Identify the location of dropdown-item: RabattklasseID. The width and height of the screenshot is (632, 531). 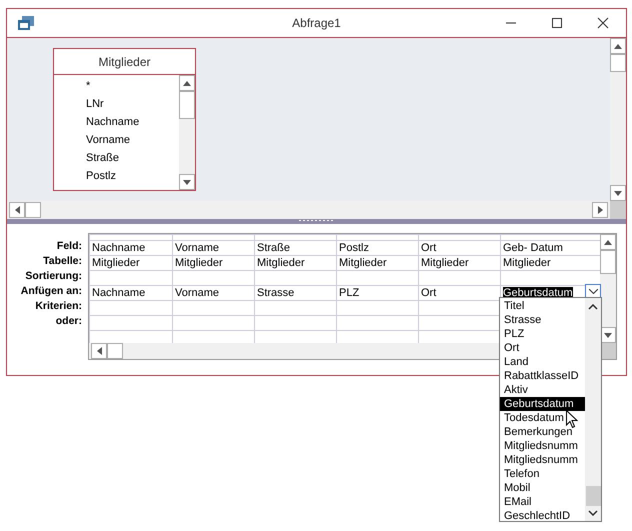
(542, 376).